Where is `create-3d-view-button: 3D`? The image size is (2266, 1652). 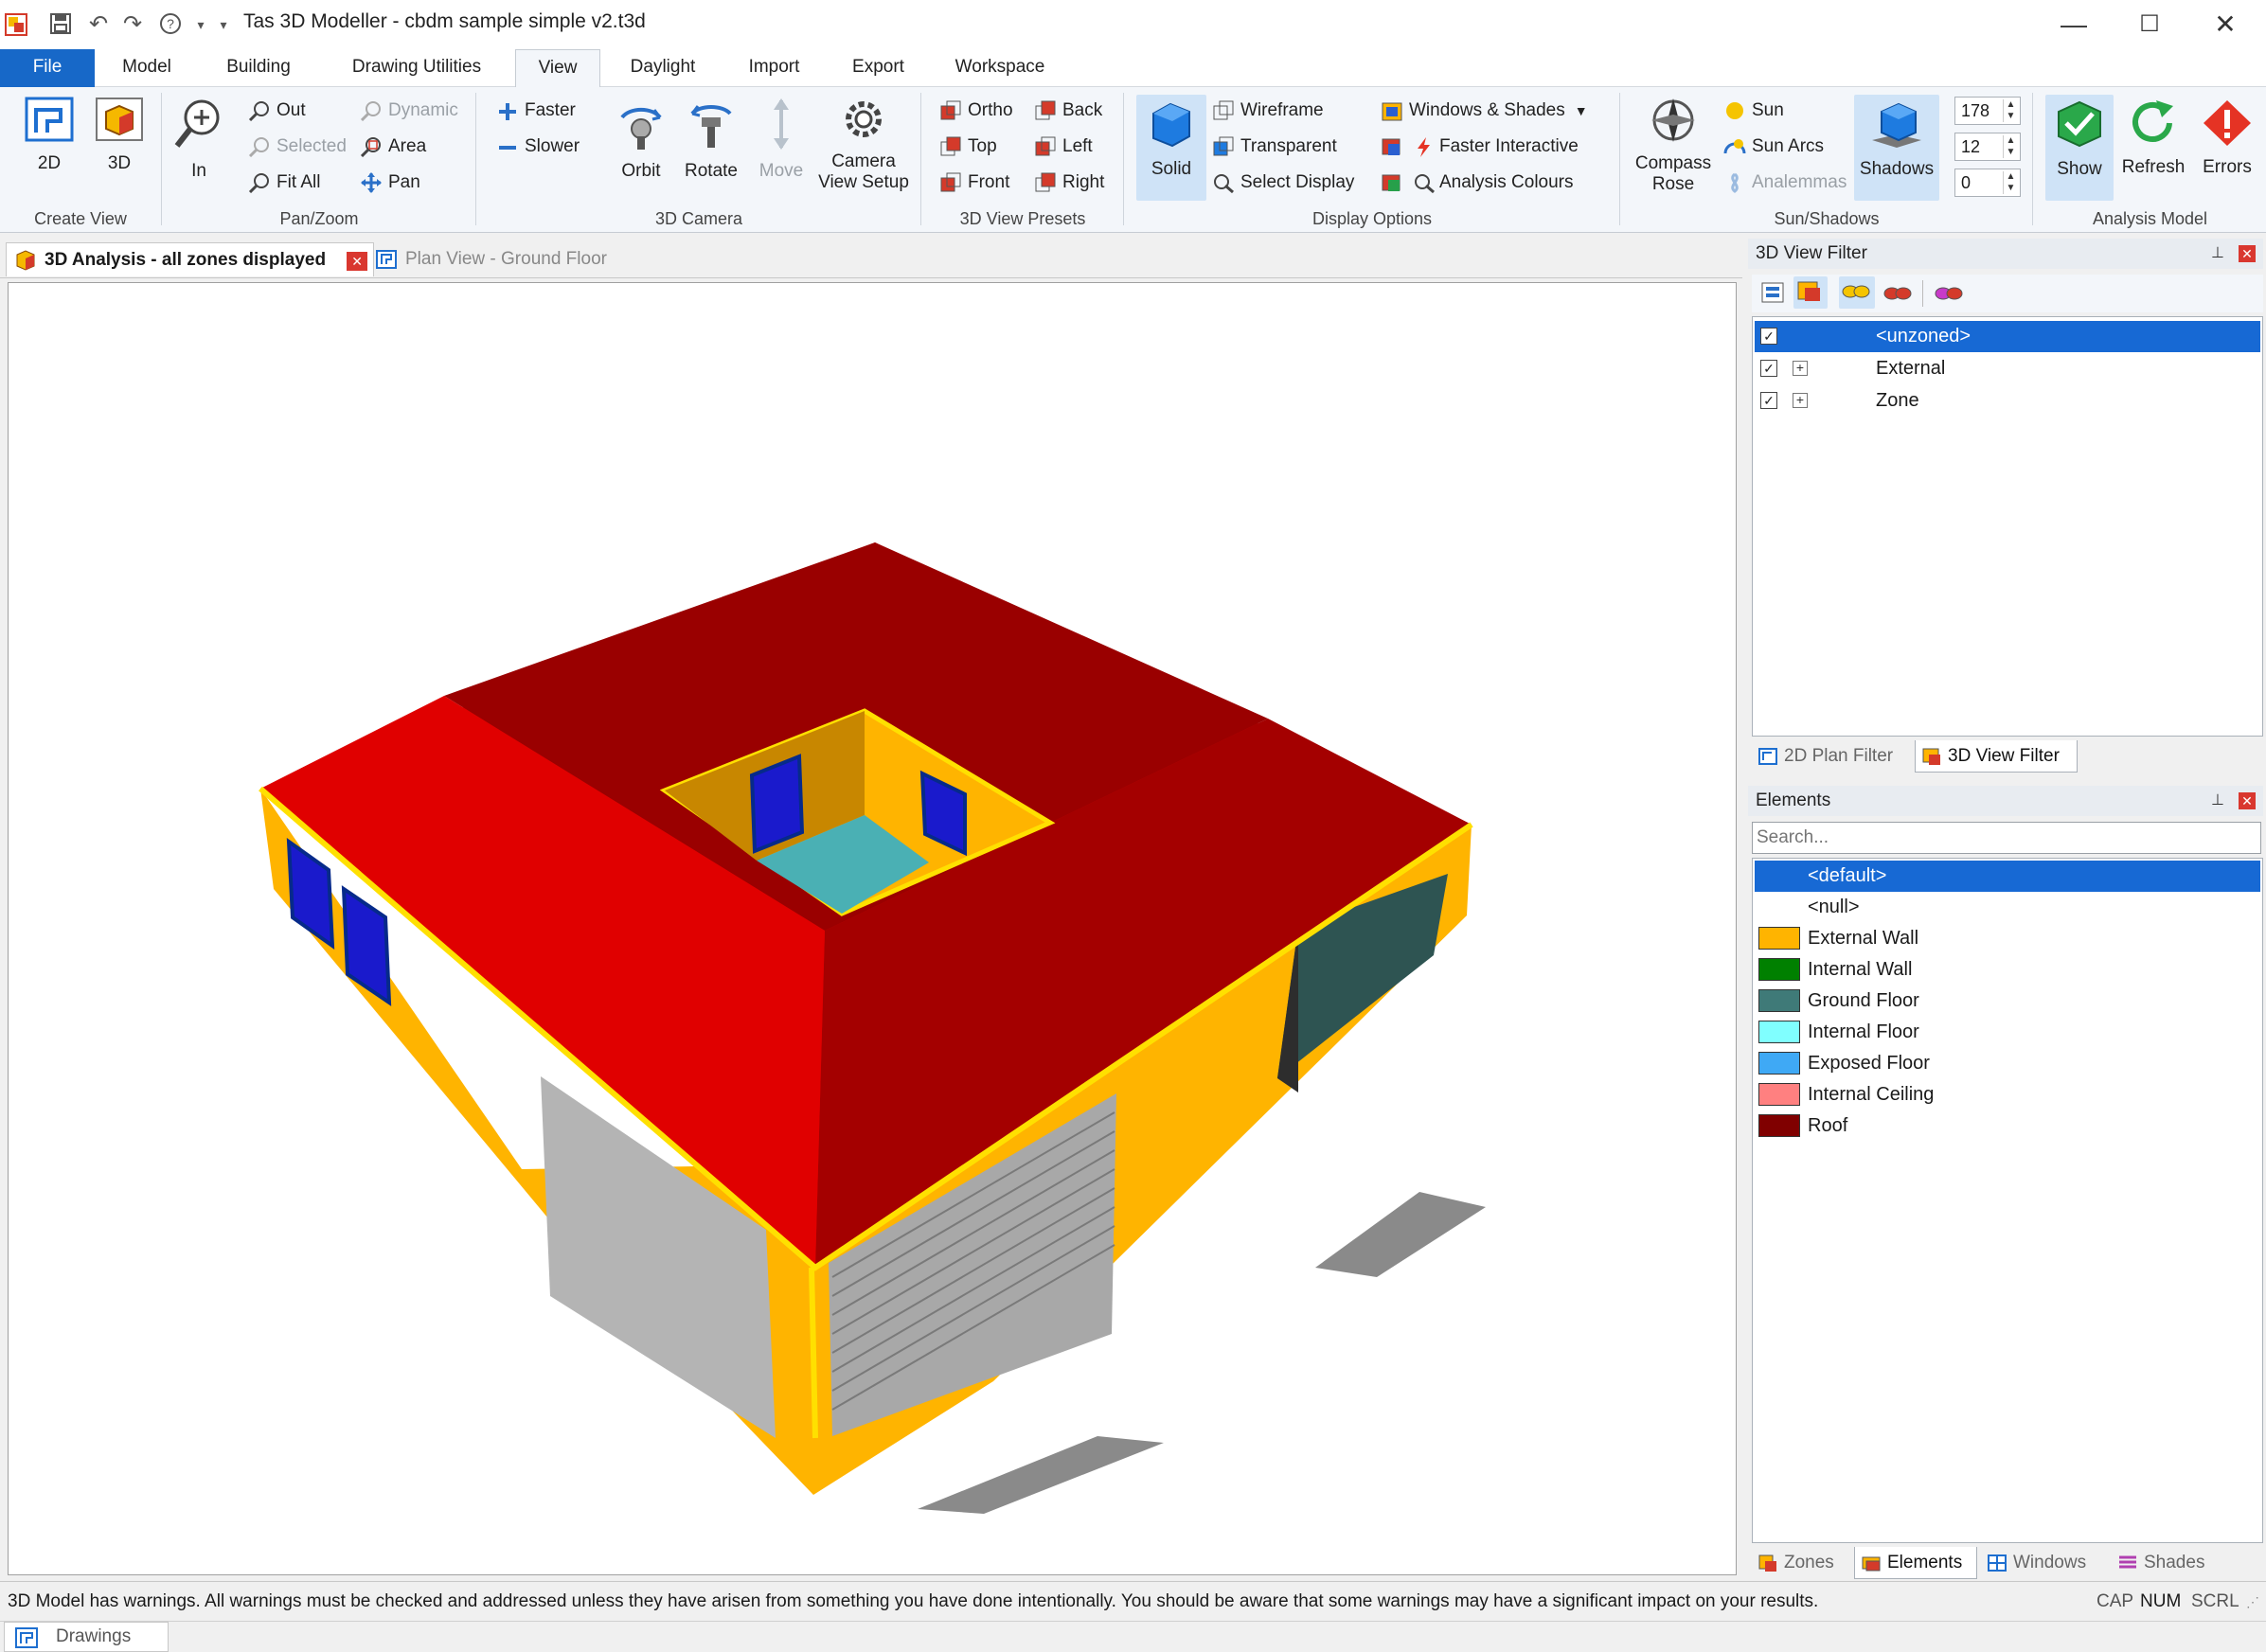 create-3d-view-button: 3D is located at coordinates (119, 135).